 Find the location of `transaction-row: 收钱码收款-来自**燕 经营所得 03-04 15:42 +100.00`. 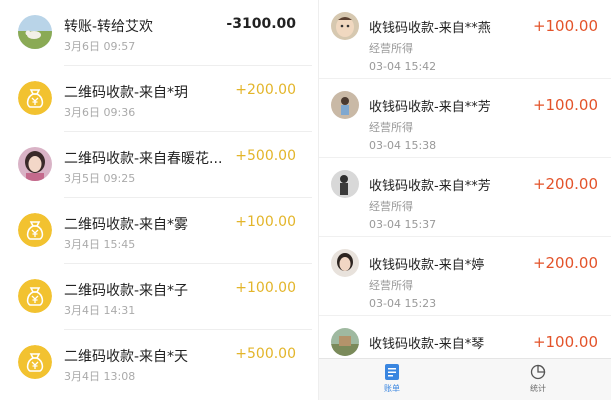

transaction-row: 收钱码收款-来自**燕 经营所得 03-04 15:42 +100.00 is located at coordinates (465, 39).